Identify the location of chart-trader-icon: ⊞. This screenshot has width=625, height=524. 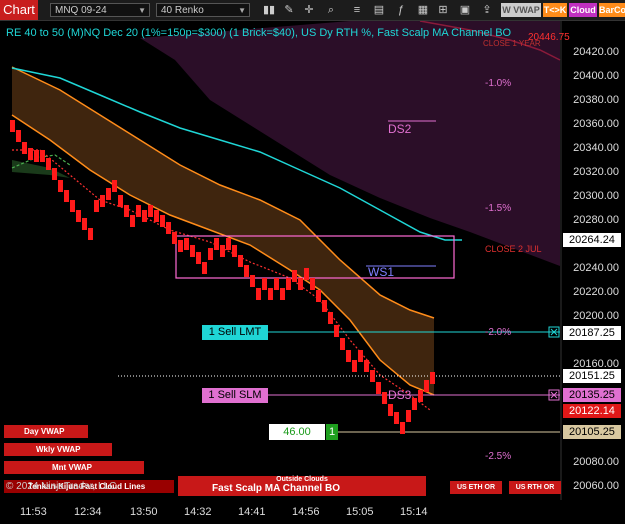
(443, 10).